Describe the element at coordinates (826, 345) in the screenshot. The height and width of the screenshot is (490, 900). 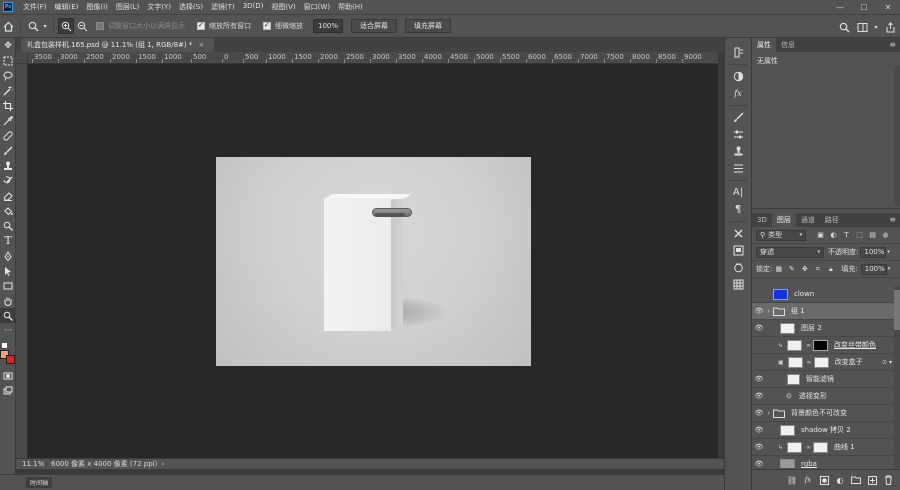
I see `layer-row: 👁︎ ↳ ∞ 改变丝带颜色` at that location.